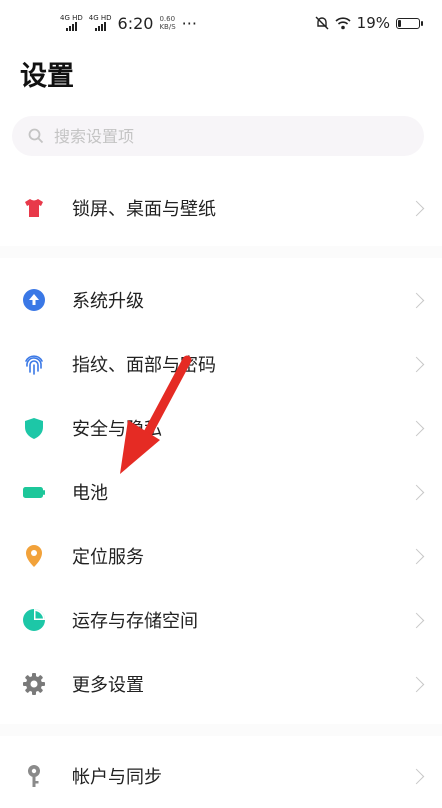  What do you see at coordinates (221, 300) in the screenshot?
I see `settings-item-system-update: 系统升级` at bounding box center [221, 300].